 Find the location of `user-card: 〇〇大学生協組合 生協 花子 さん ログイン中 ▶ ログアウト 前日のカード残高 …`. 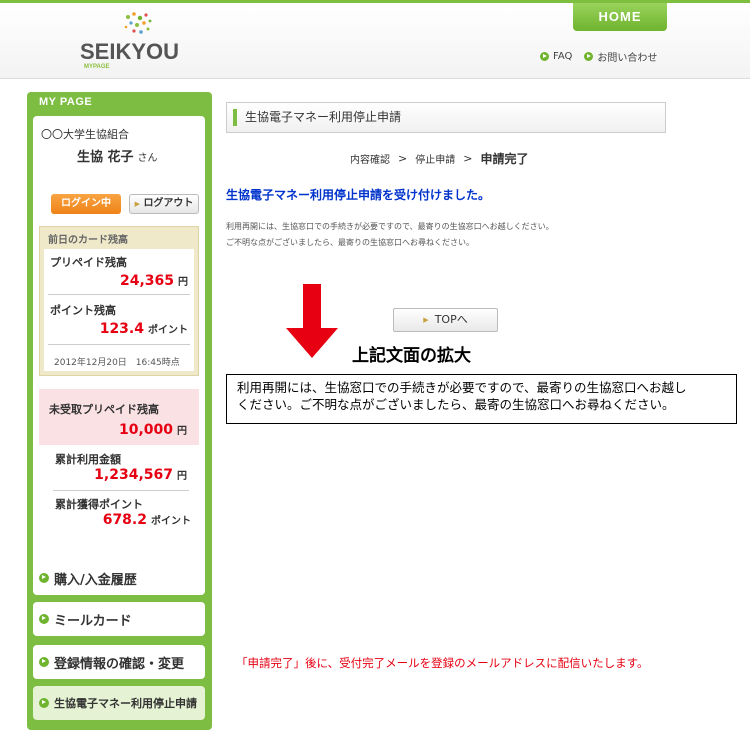

user-card: 〇〇大学生協組合 生協 花子 さん ログイン中 ▶ ログアウト 前日のカード残高 … is located at coordinates (119, 343).